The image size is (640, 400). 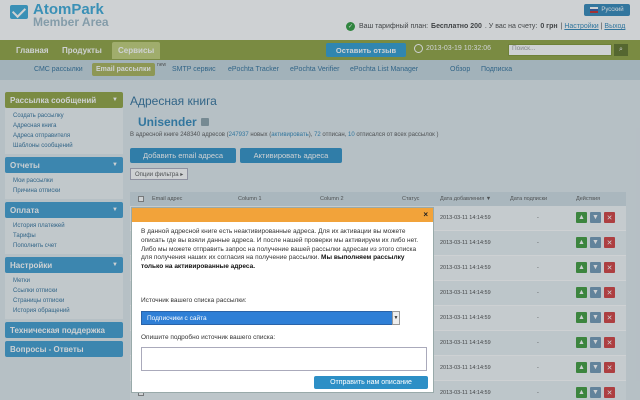 What do you see at coordinates (270, 318) in the screenshot?
I see `source-select: Подписчики с сайта ▼` at bounding box center [270, 318].